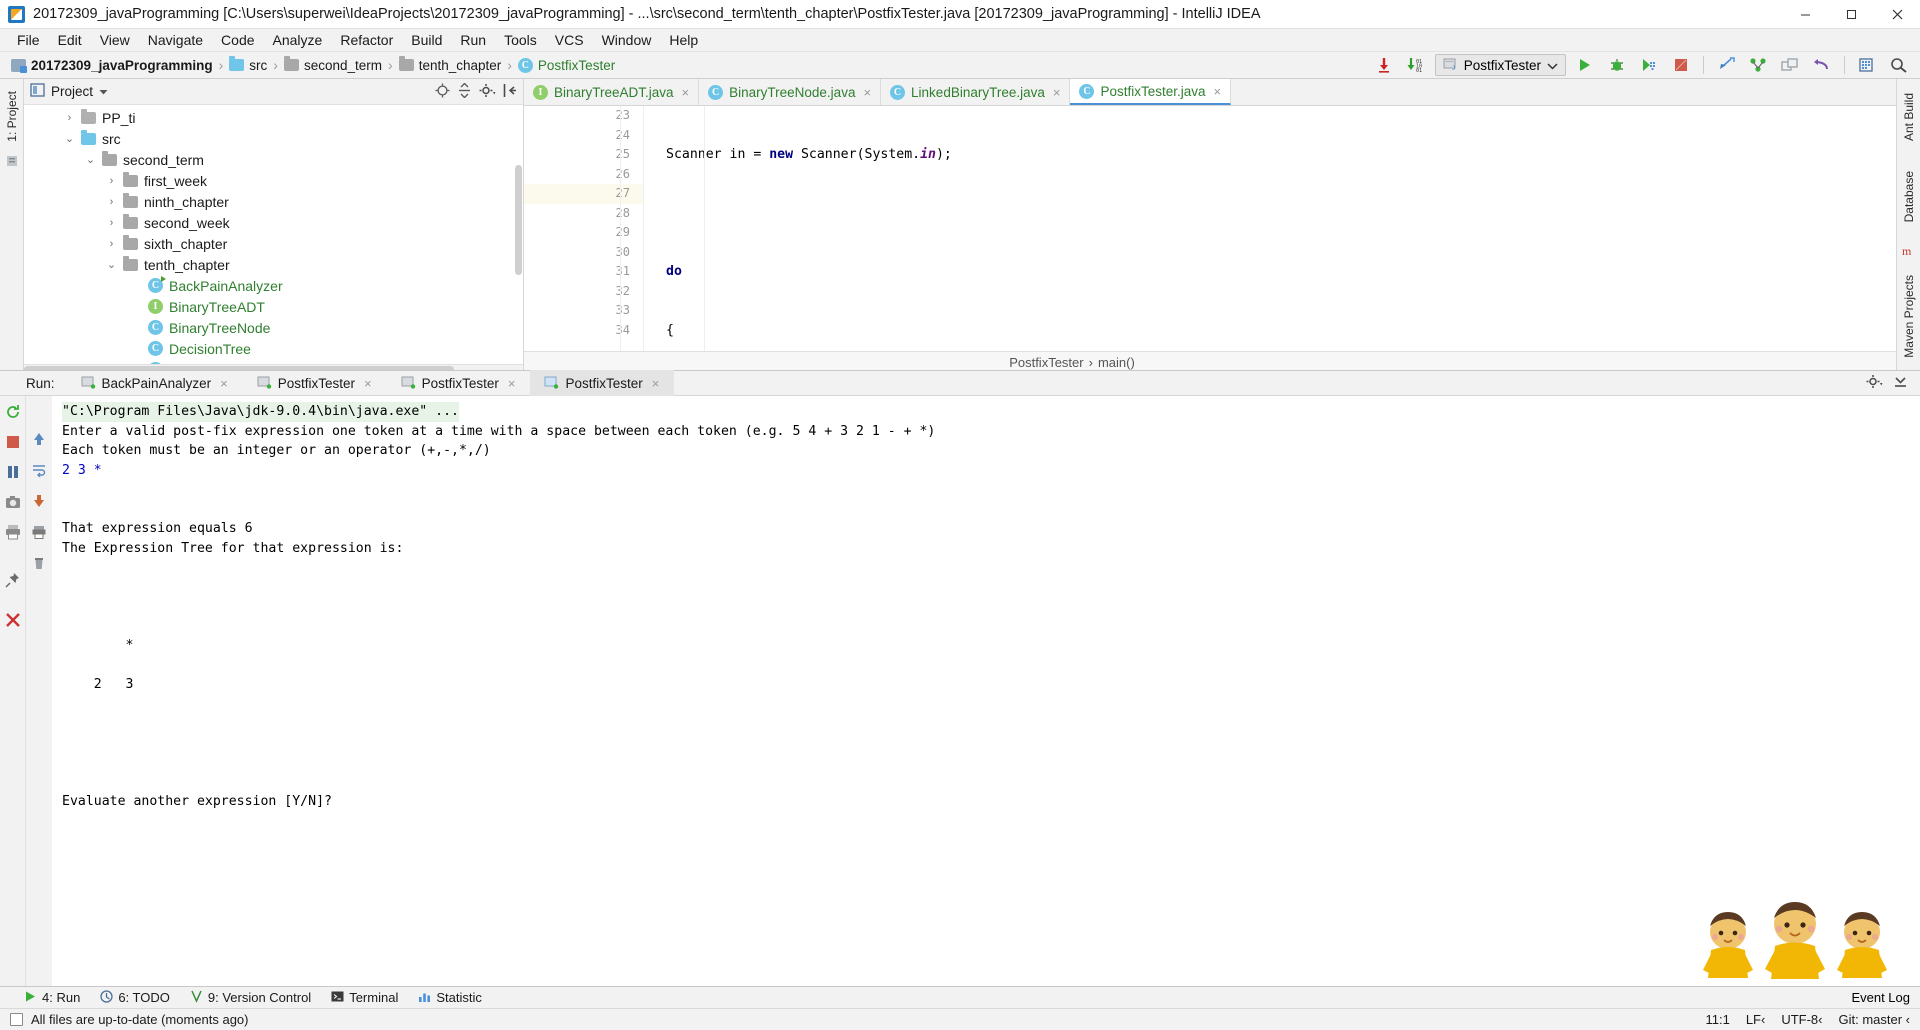 This screenshot has height=1030, width=1920. What do you see at coordinates (12, 162) in the screenshot?
I see `structure-rail-icon` at bounding box center [12, 162].